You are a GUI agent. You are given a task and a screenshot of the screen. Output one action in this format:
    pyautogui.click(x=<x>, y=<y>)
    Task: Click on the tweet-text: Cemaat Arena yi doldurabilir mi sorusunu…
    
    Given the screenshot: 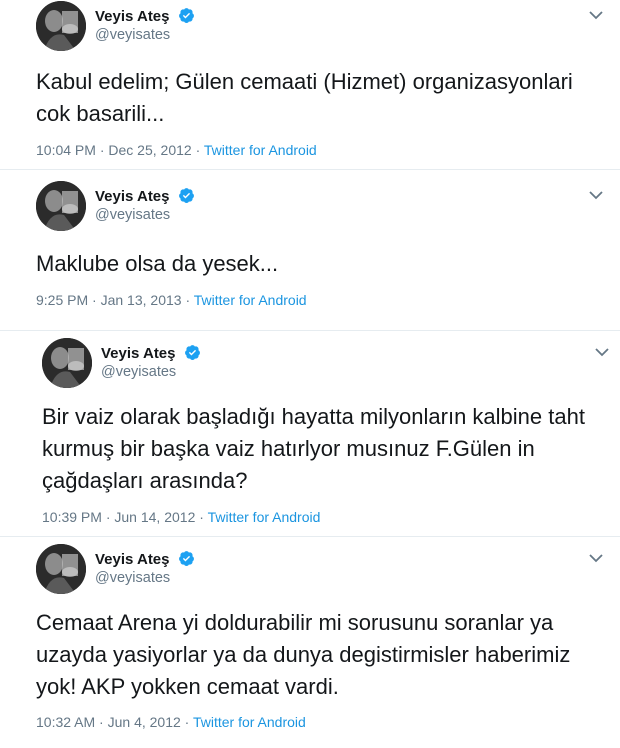 What is the action you would take?
    pyautogui.click(x=303, y=654)
    